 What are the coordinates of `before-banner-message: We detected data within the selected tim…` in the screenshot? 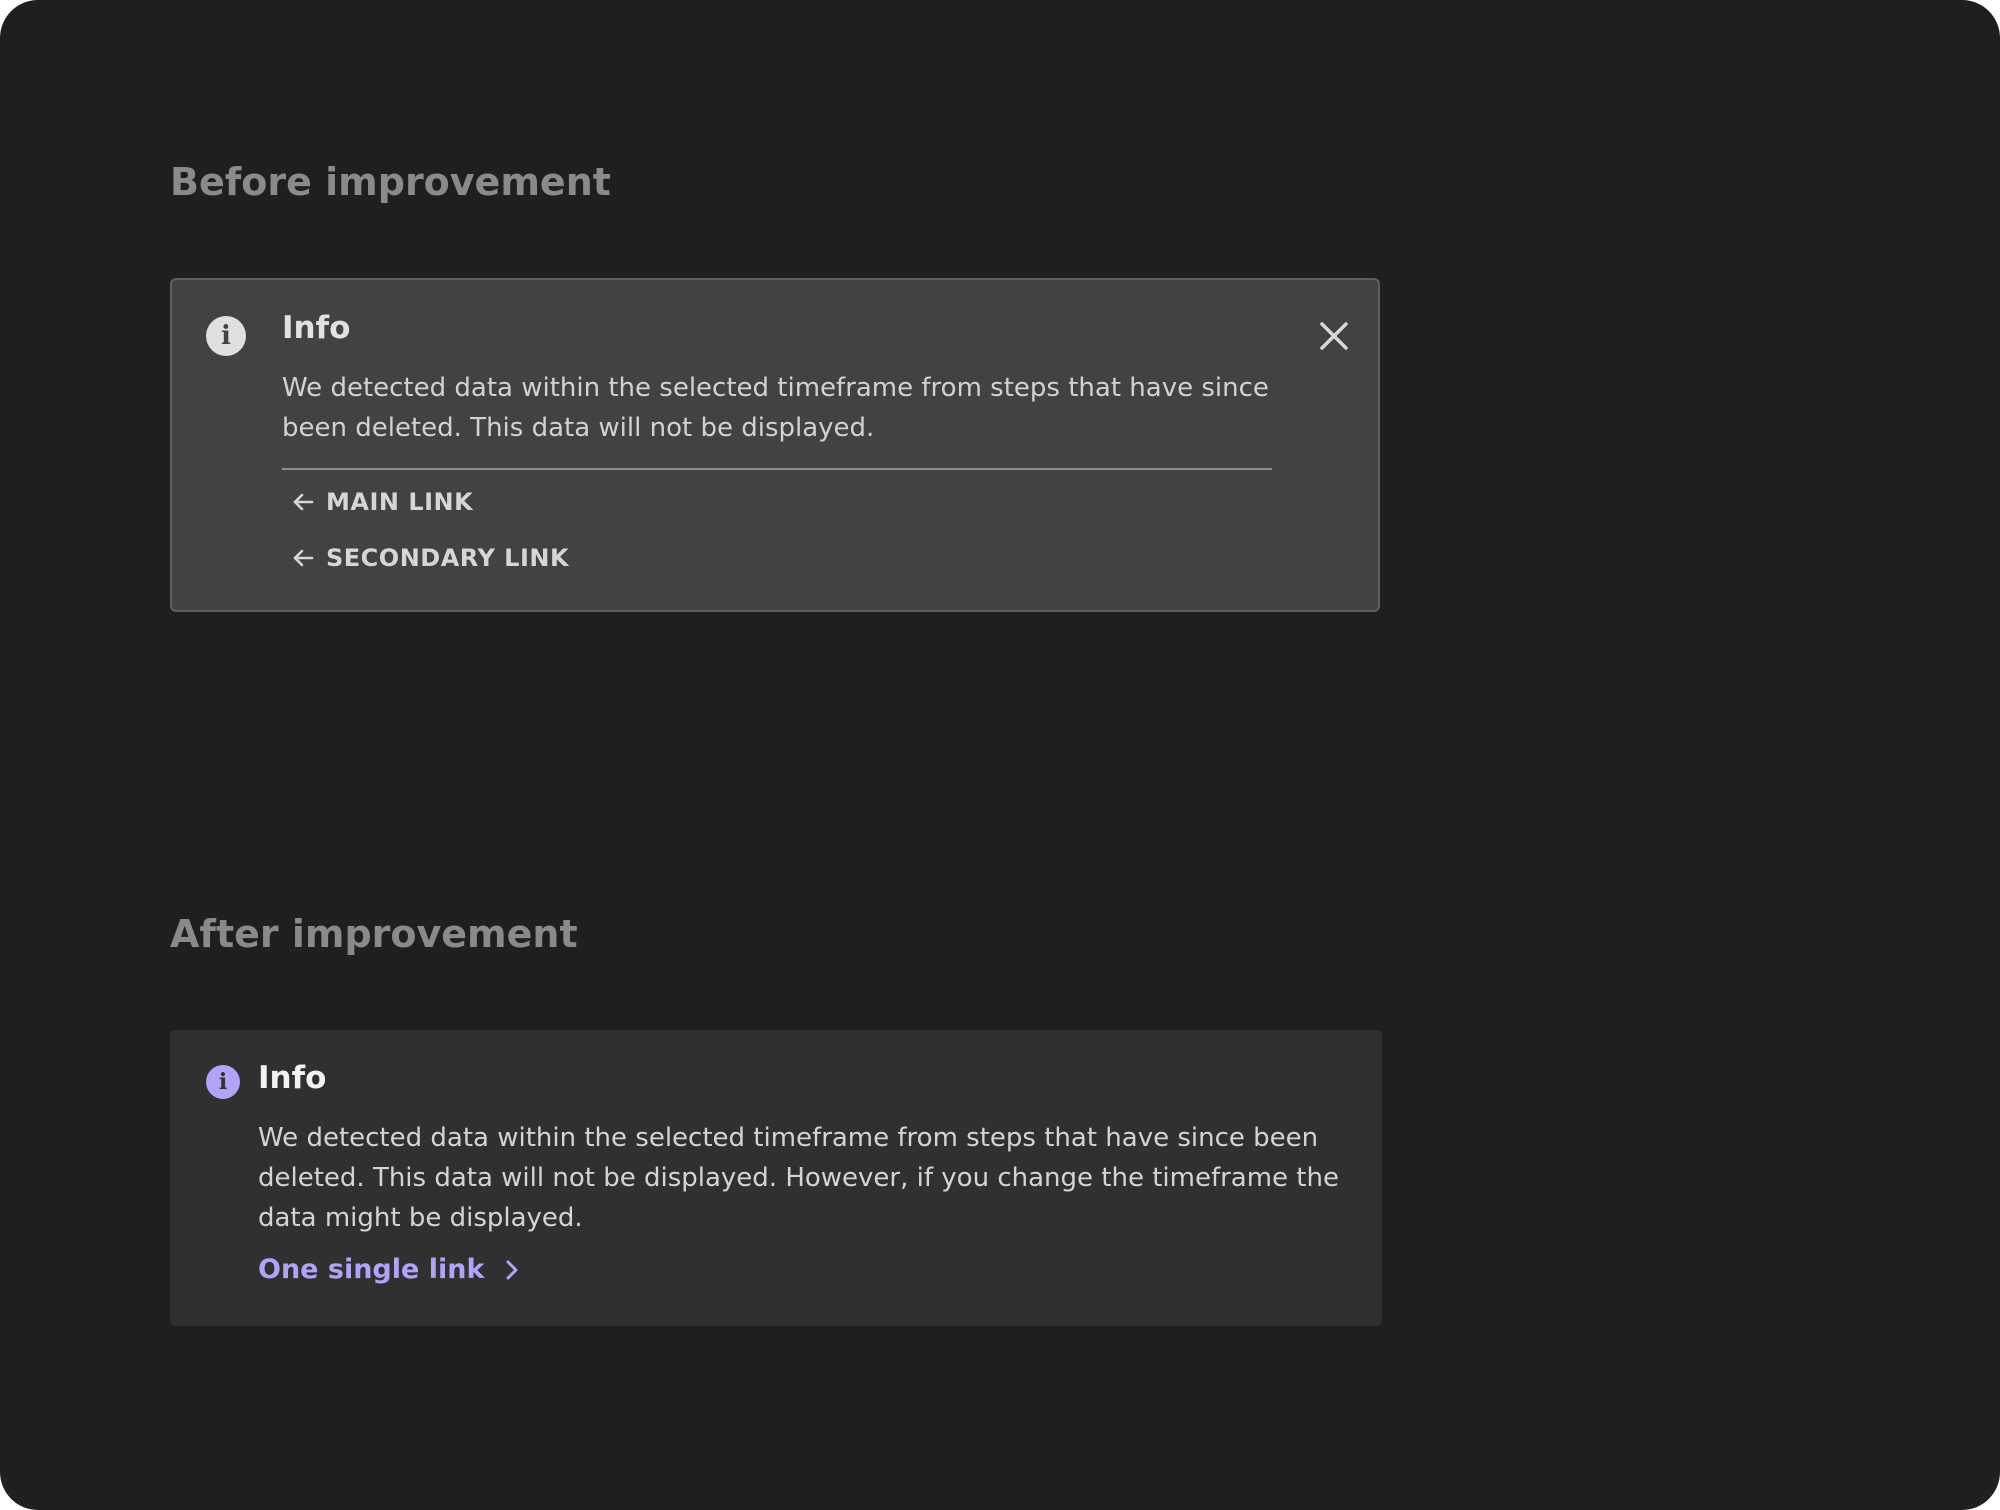 It's located at (775, 408).